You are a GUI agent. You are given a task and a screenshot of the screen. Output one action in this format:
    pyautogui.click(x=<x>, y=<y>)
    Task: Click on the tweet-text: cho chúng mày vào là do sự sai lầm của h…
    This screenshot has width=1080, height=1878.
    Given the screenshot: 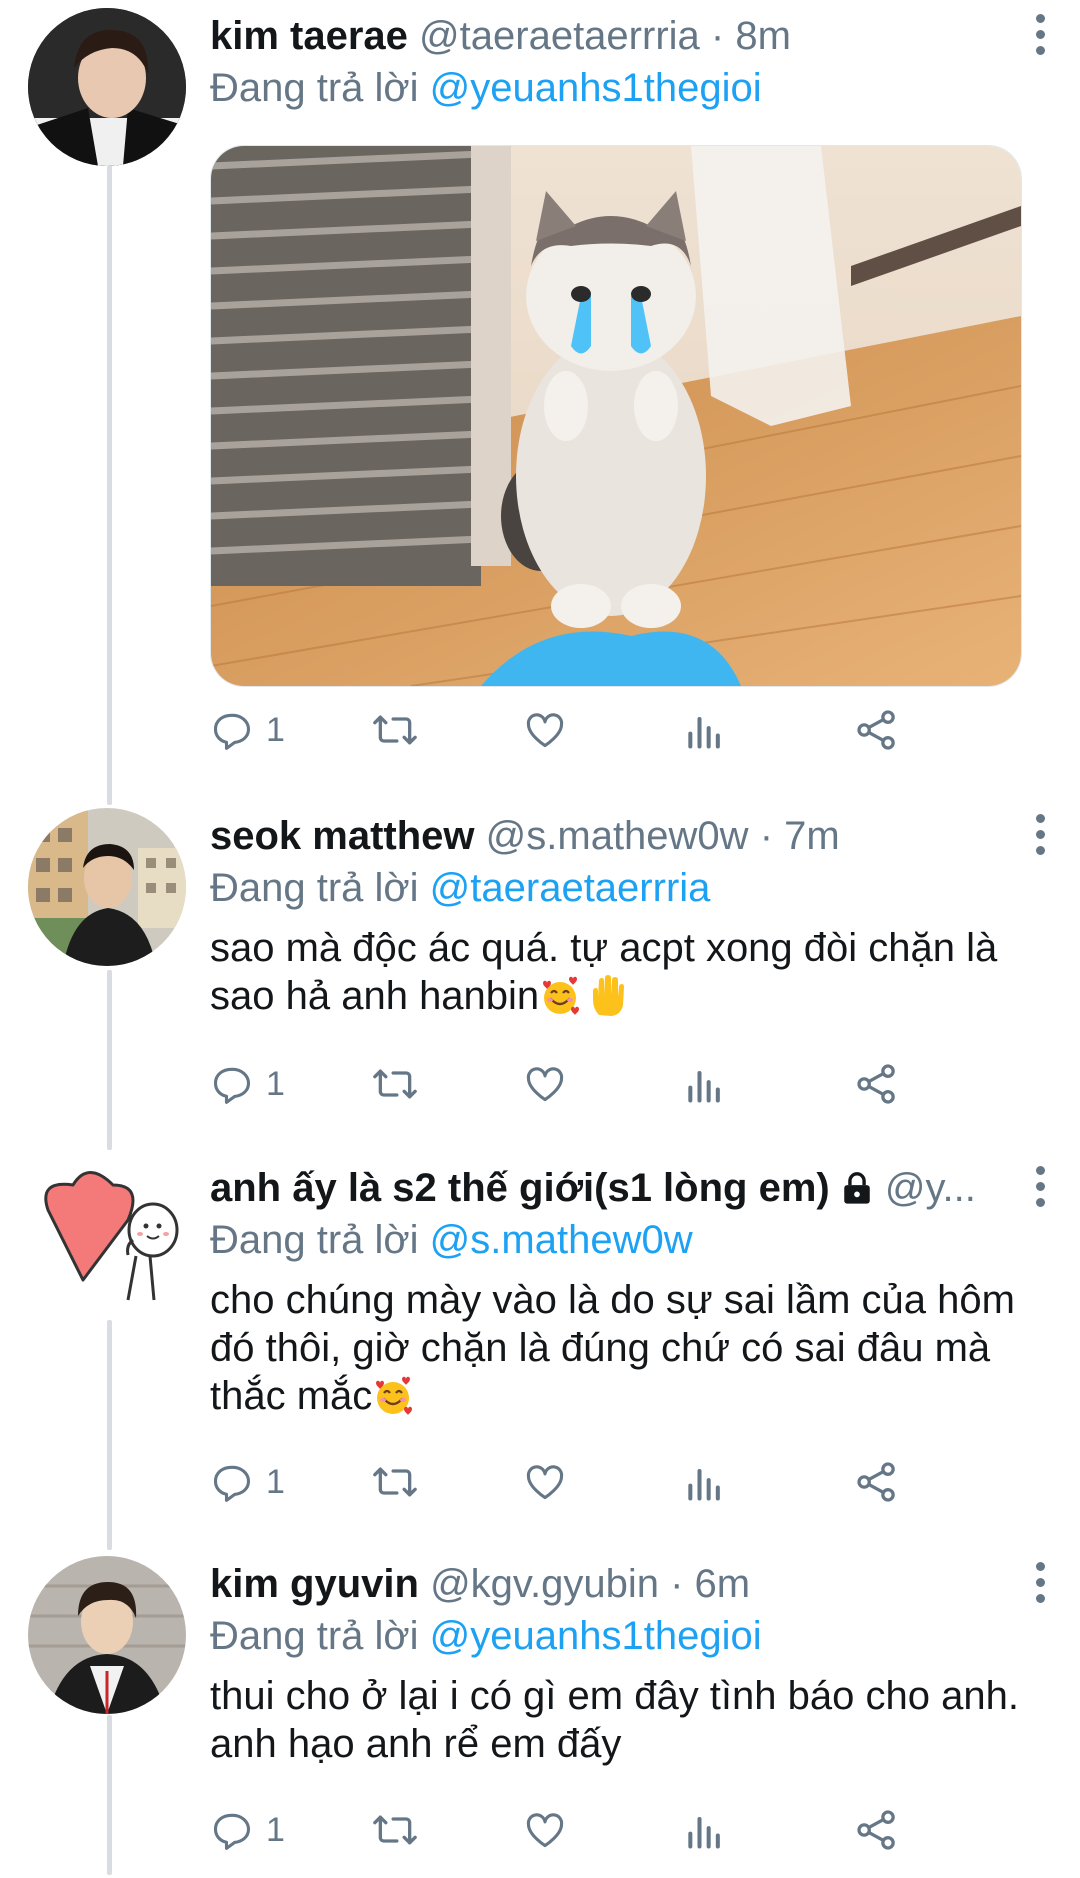 What is the action you would take?
    pyautogui.click(x=625, y=1348)
    